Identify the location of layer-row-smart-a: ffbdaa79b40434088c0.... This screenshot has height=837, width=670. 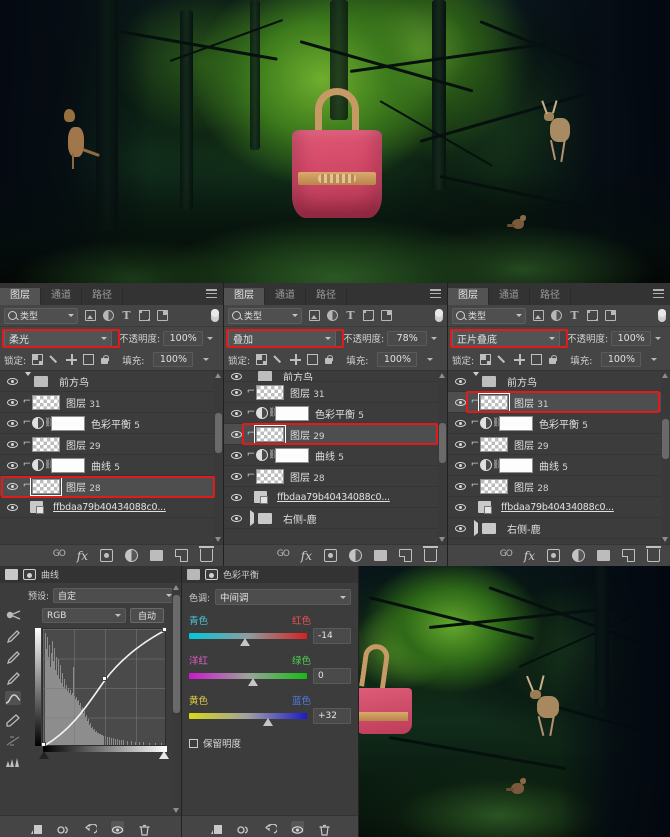
(111, 507).